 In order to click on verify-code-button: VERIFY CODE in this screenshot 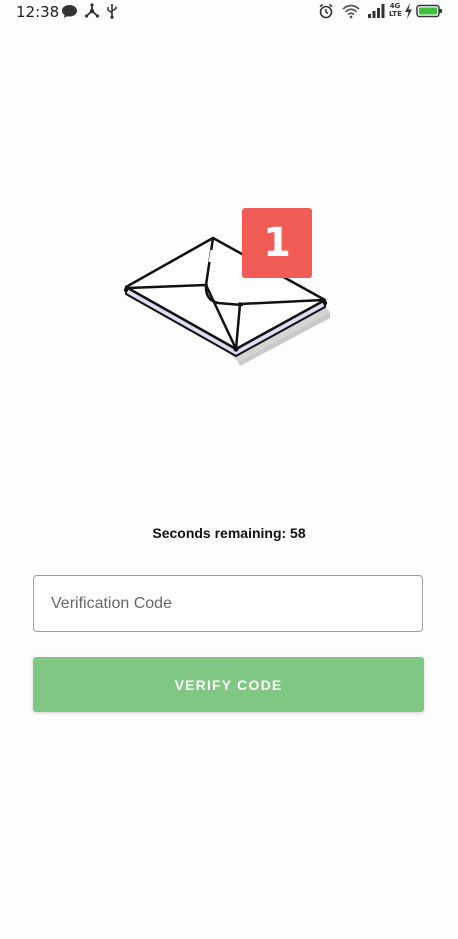, I will do `click(228, 684)`.